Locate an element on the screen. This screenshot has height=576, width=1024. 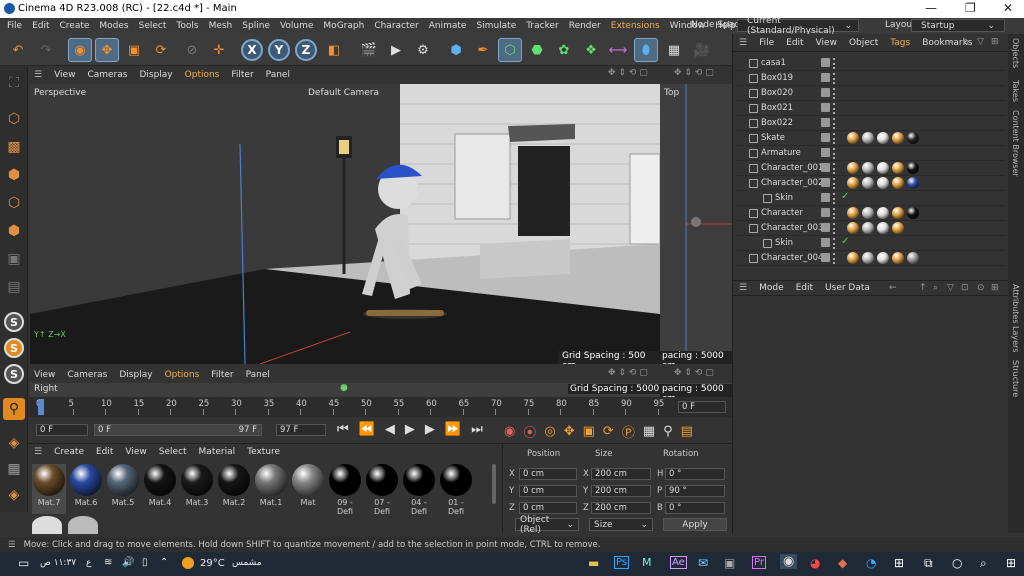
task-view-icon: ⧉ is located at coordinates (928, 563).